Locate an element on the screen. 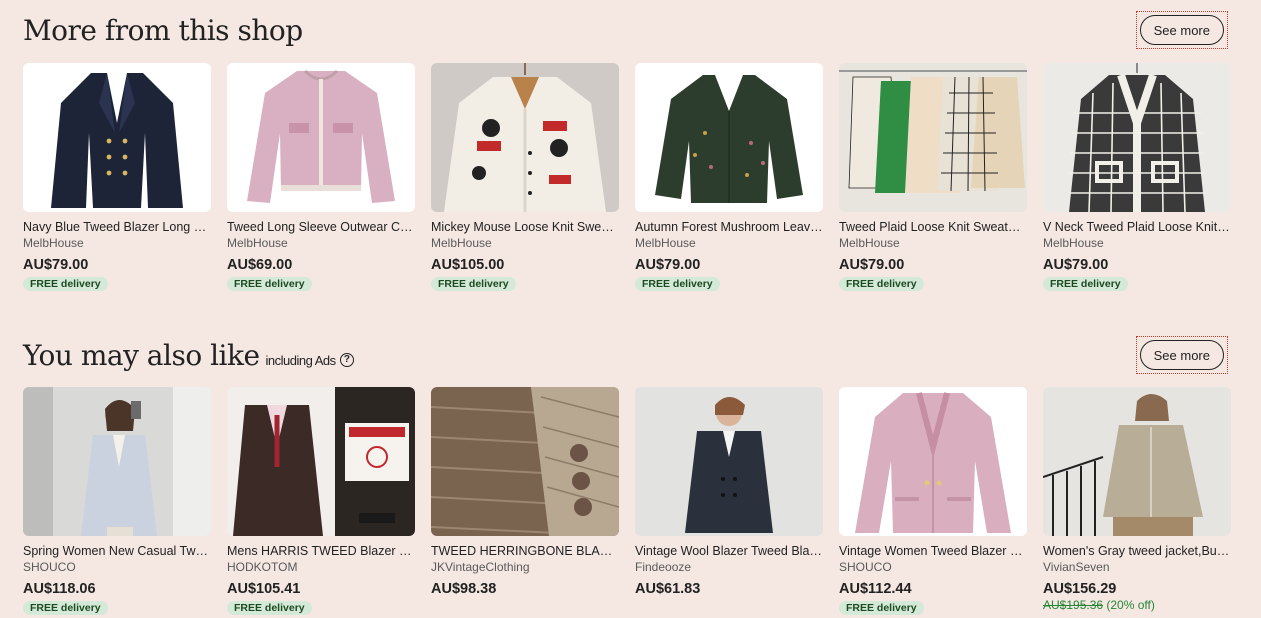 The width and height of the screenshot is (1261, 618). like-section-title: You may also like including Ads ? is located at coordinates (188, 355).